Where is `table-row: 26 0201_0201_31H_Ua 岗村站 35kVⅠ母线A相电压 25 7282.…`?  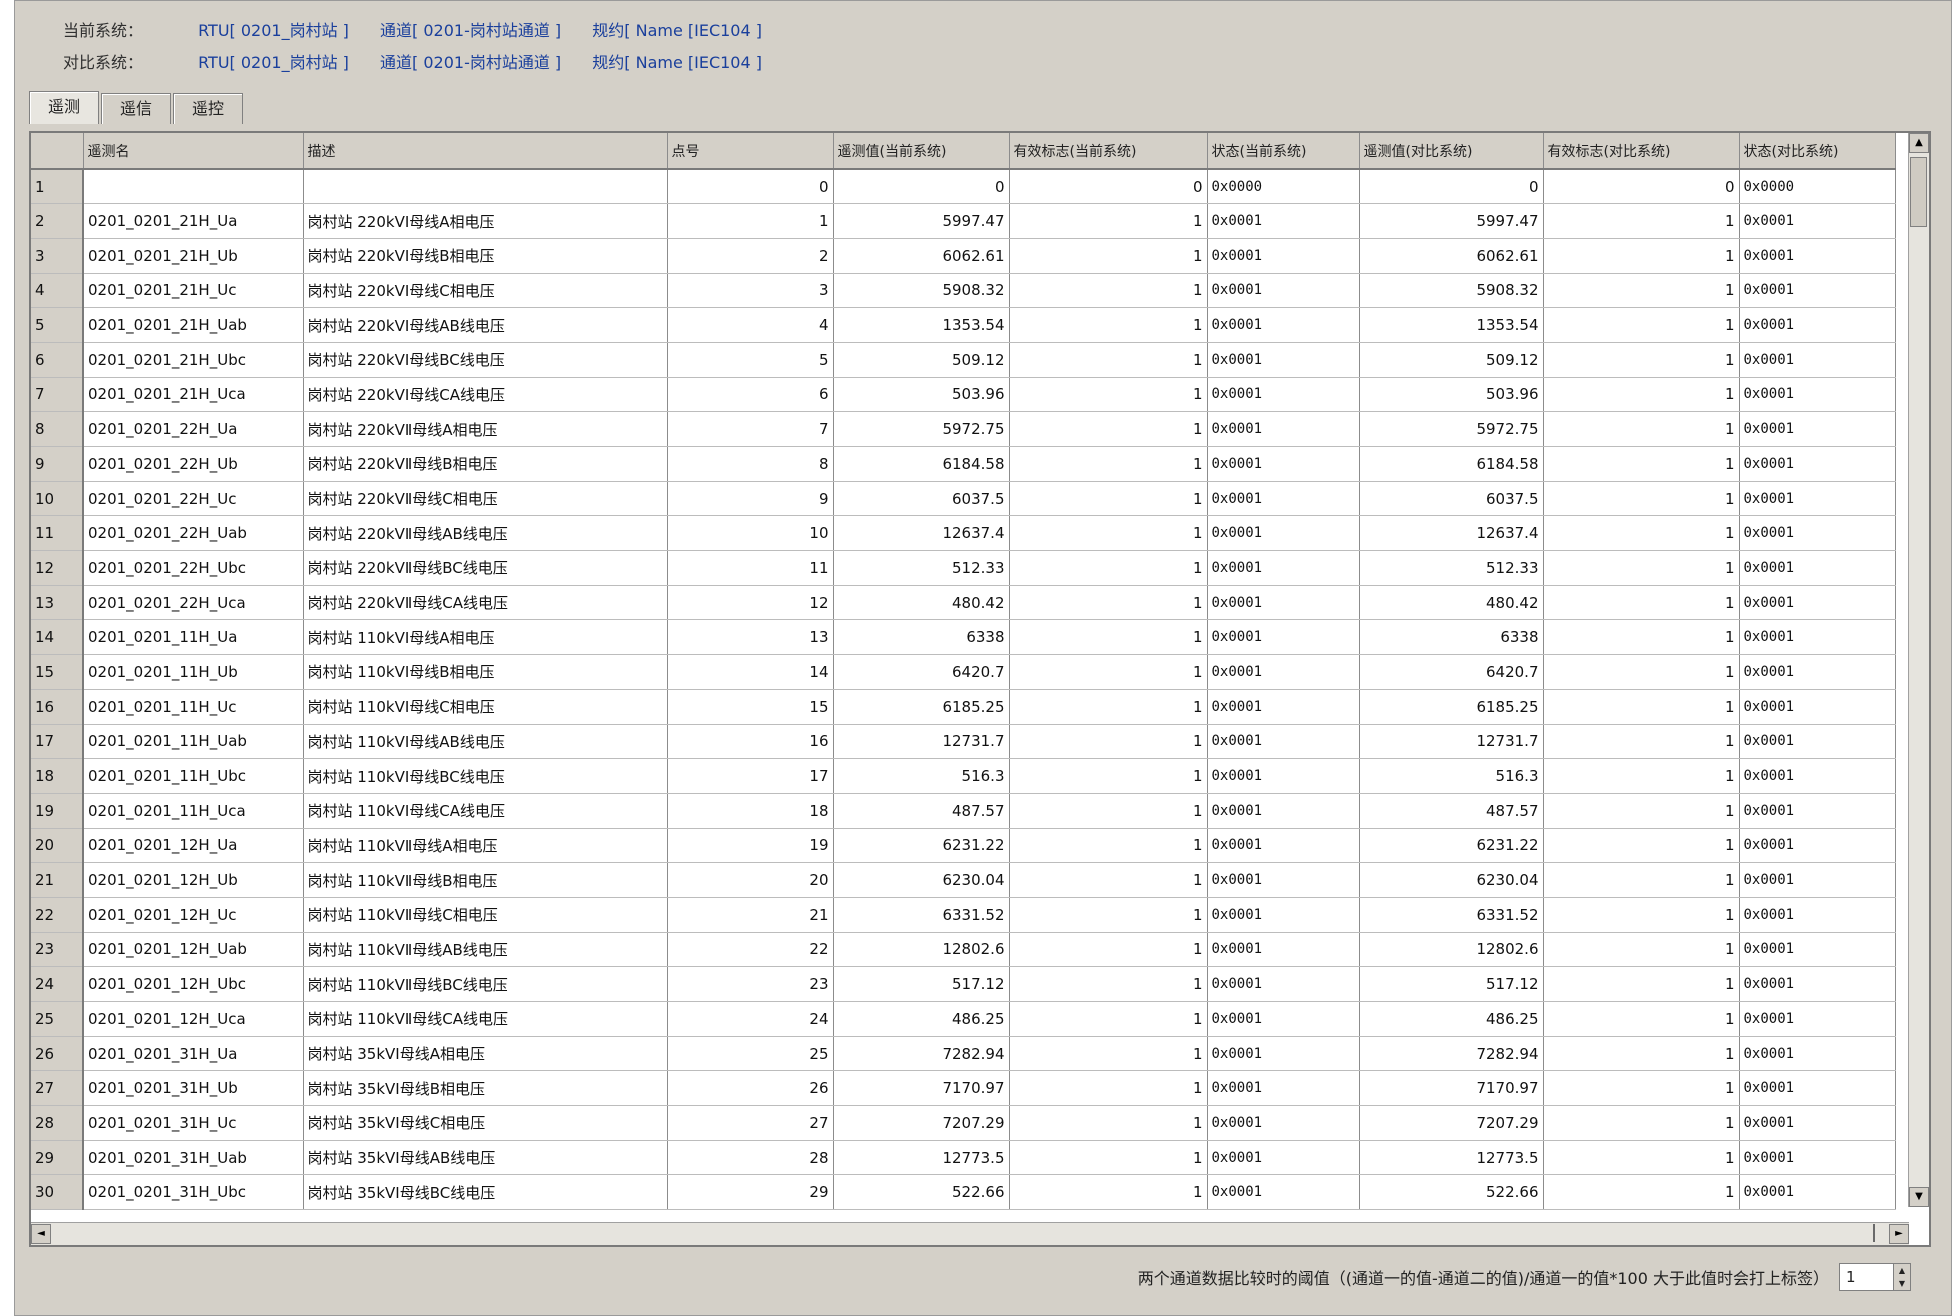 table-row: 26 0201_0201_31H_Ua 岗村站 35kVⅠ母线A相电压 25 7282.… is located at coordinates (963, 1054).